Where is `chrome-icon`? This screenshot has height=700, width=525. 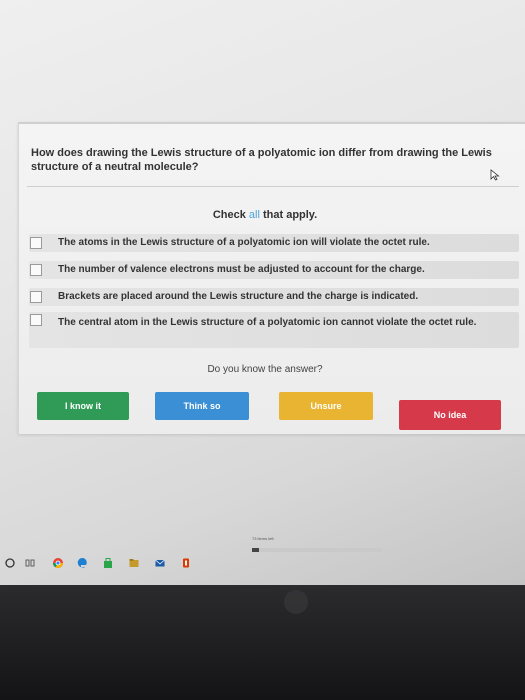 chrome-icon is located at coordinates (58, 563).